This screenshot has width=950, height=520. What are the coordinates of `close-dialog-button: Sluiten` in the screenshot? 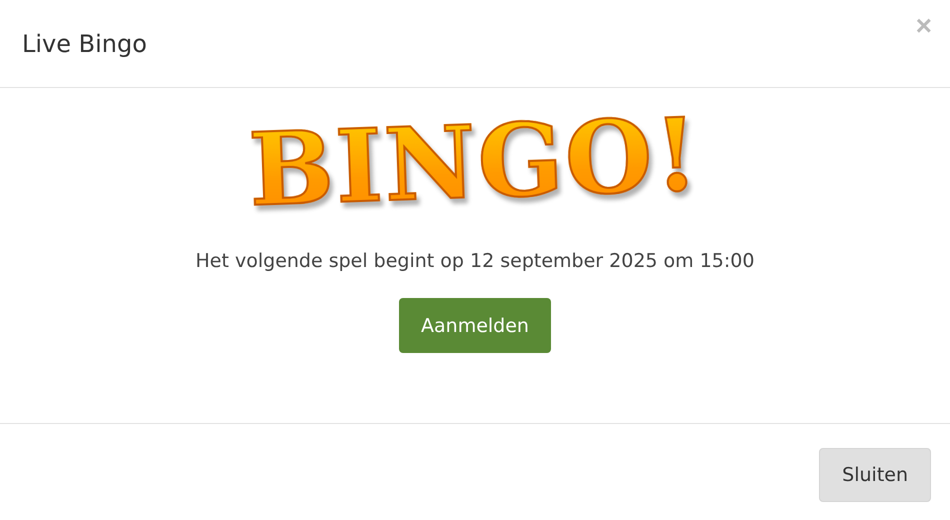 It's located at (875, 475).